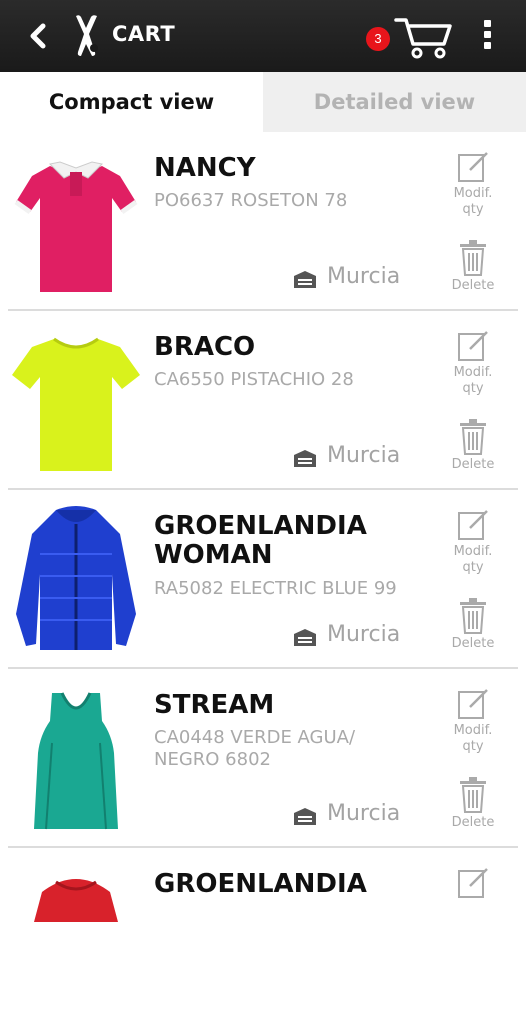 The width and height of the screenshot is (526, 1027). I want to click on top-app-bar: CART 3, so click(263, 36).